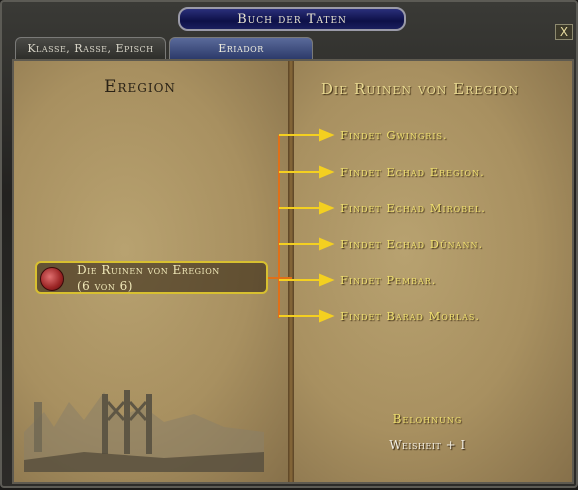 Image resolution: width=578 pixels, height=490 pixels. I want to click on objective-item: Findet Pembar., so click(388, 280).